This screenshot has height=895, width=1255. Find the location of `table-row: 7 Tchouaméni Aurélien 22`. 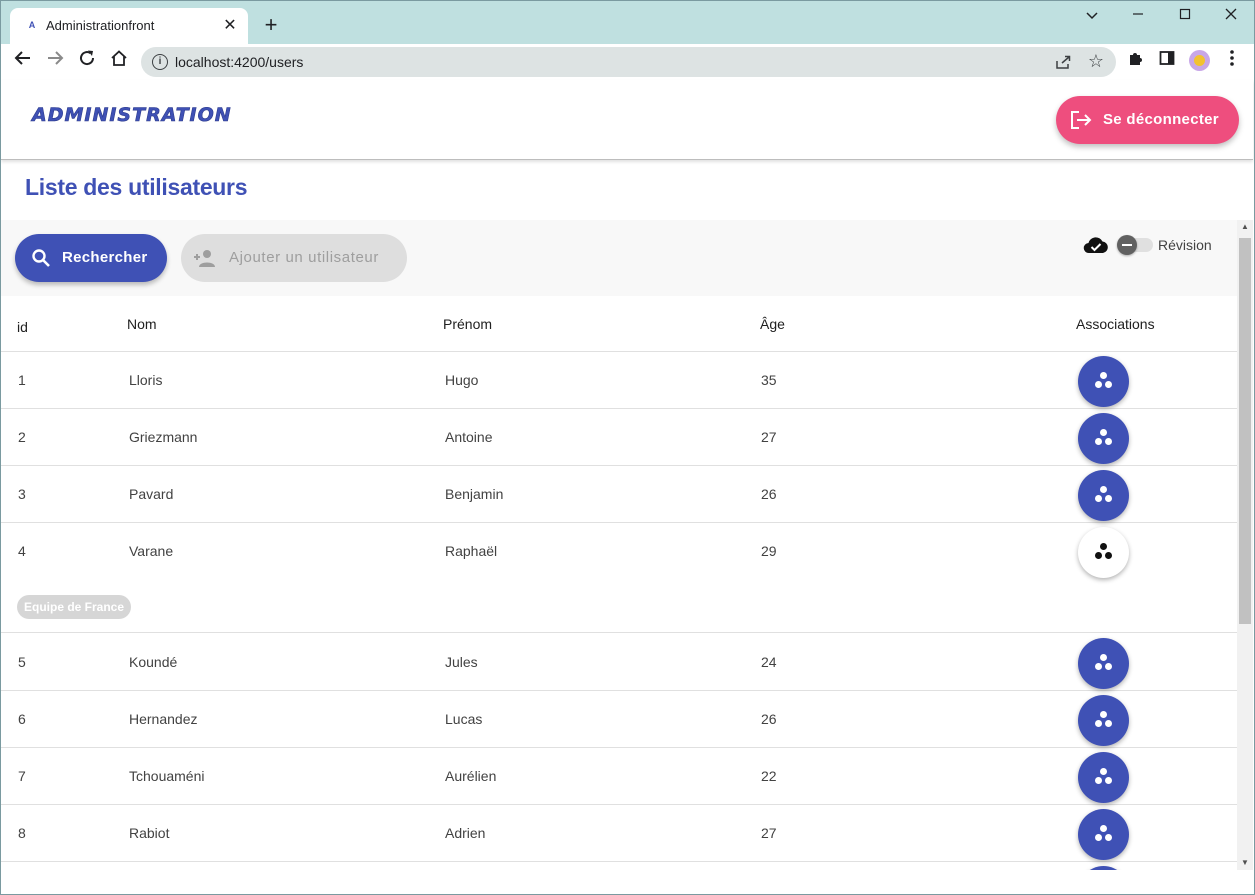

table-row: 7 Tchouaméni Aurélien 22 is located at coordinates (619, 776).